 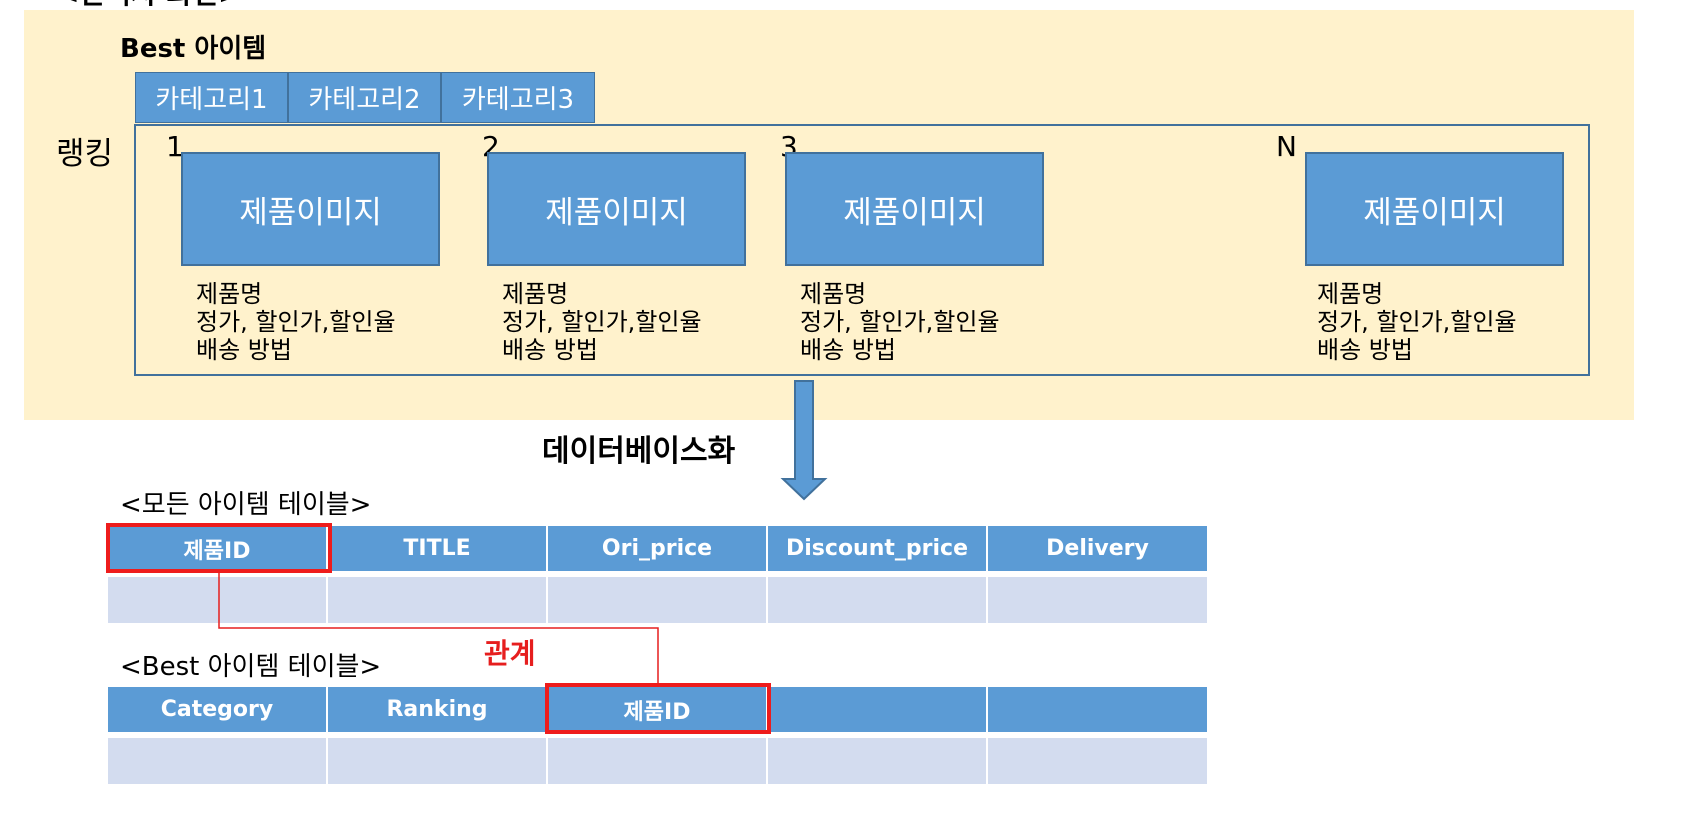 I want to click on relation-label: 관계, so click(x=510, y=653).